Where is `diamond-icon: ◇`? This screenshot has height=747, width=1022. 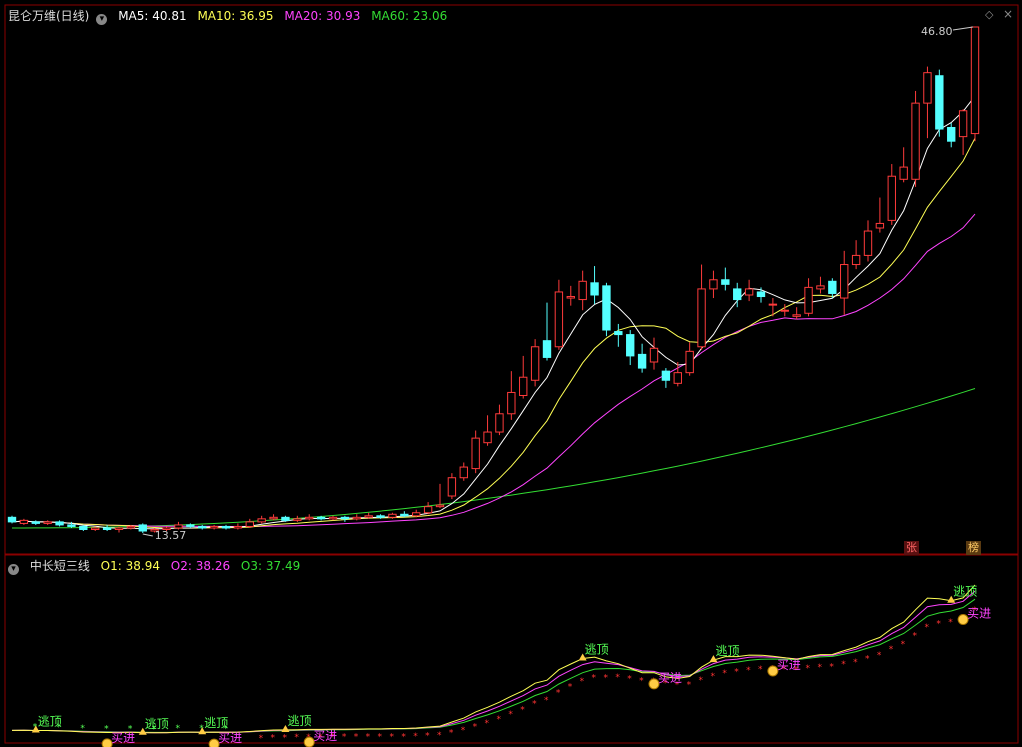
diamond-icon: ◇ is located at coordinates (989, 14).